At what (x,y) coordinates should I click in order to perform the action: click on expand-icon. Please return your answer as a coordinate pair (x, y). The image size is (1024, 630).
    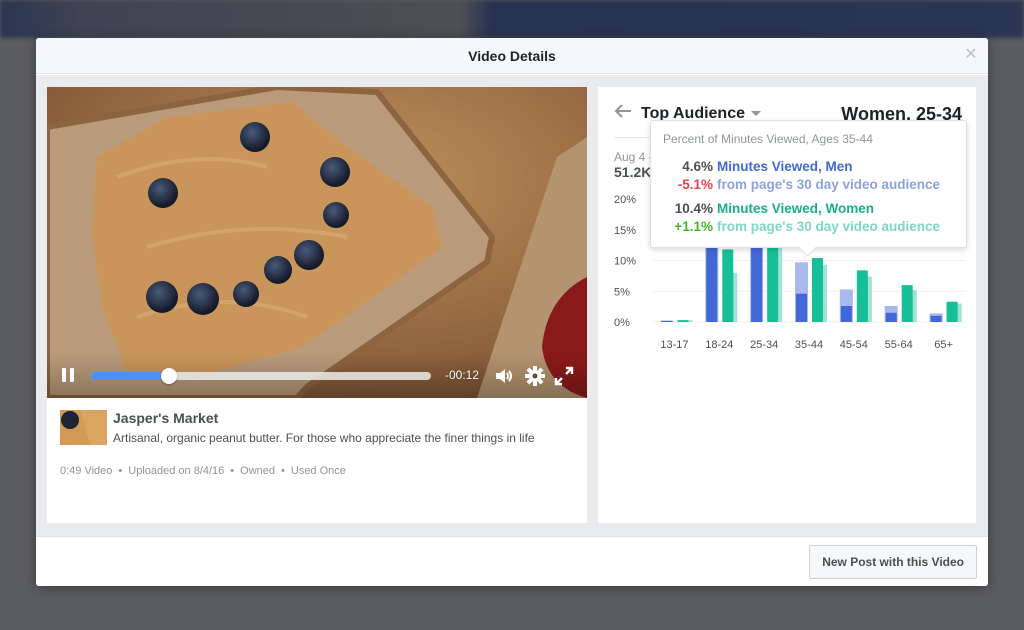
    Looking at the image, I should click on (564, 376).